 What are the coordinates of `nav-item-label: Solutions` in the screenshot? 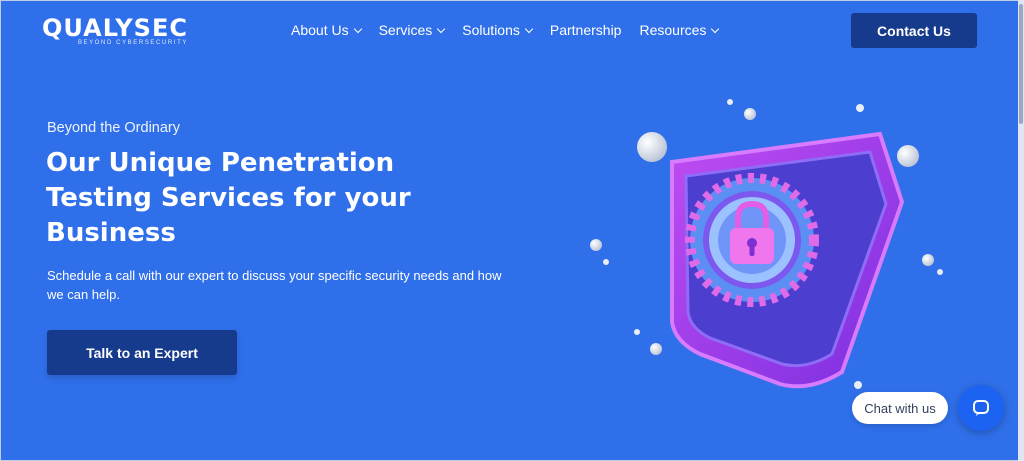 It's located at (491, 30).